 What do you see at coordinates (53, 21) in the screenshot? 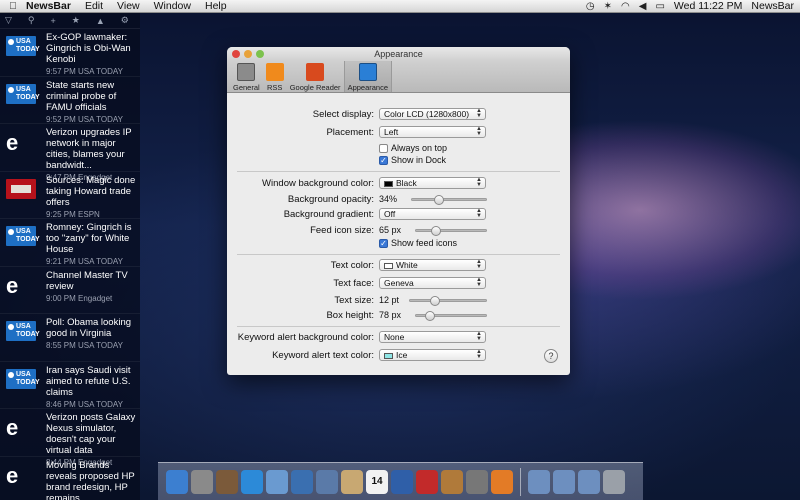
I see `add-icon: +` at bounding box center [53, 21].